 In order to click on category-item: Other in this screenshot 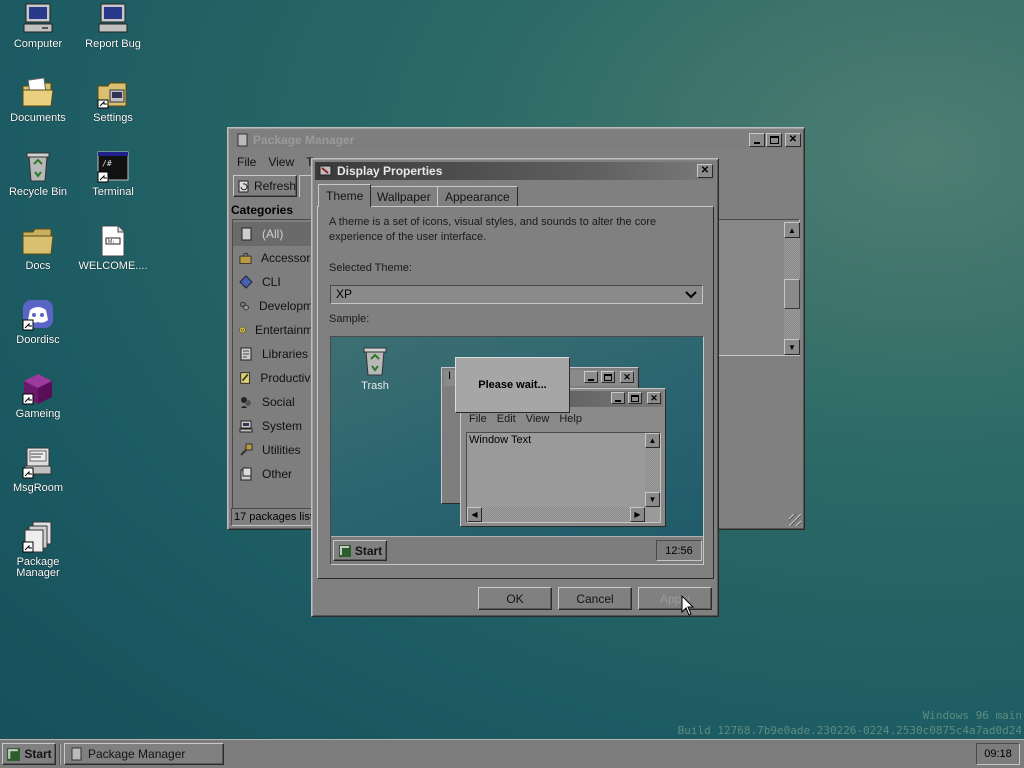, I will do `click(273, 474)`.